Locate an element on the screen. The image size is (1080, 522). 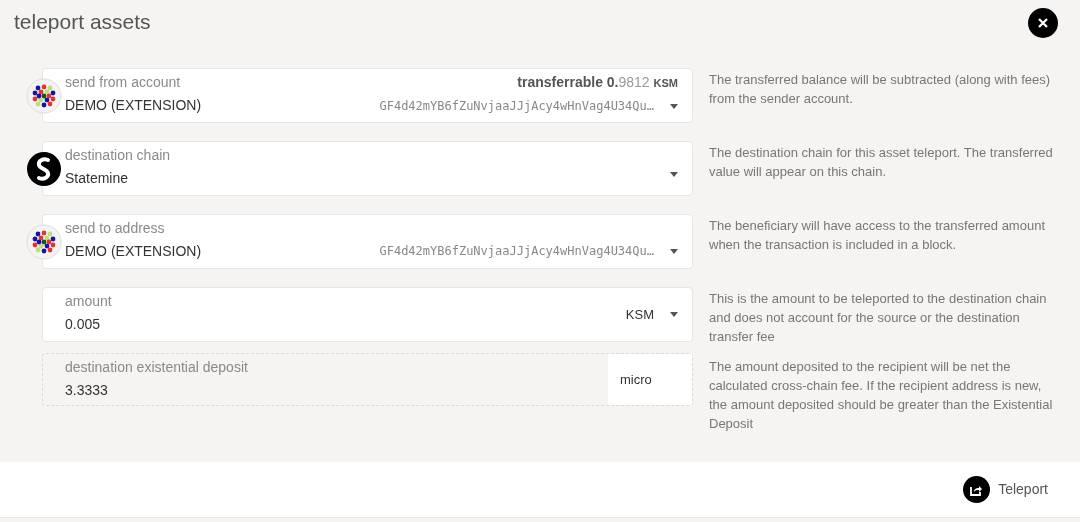
close-button is located at coordinates (1043, 23).